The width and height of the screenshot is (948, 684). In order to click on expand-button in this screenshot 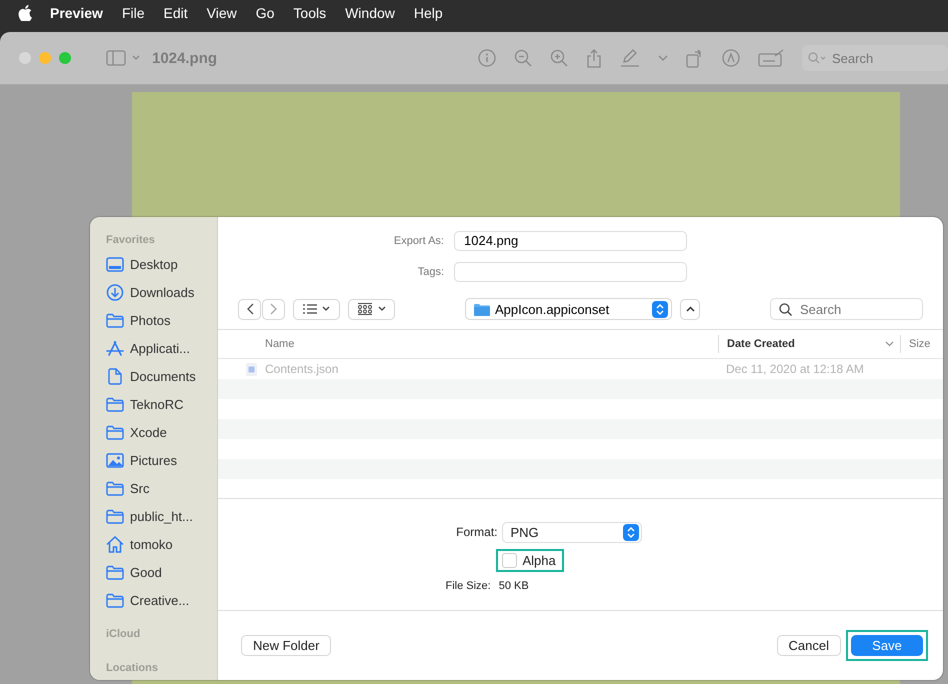, I will do `click(690, 309)`.